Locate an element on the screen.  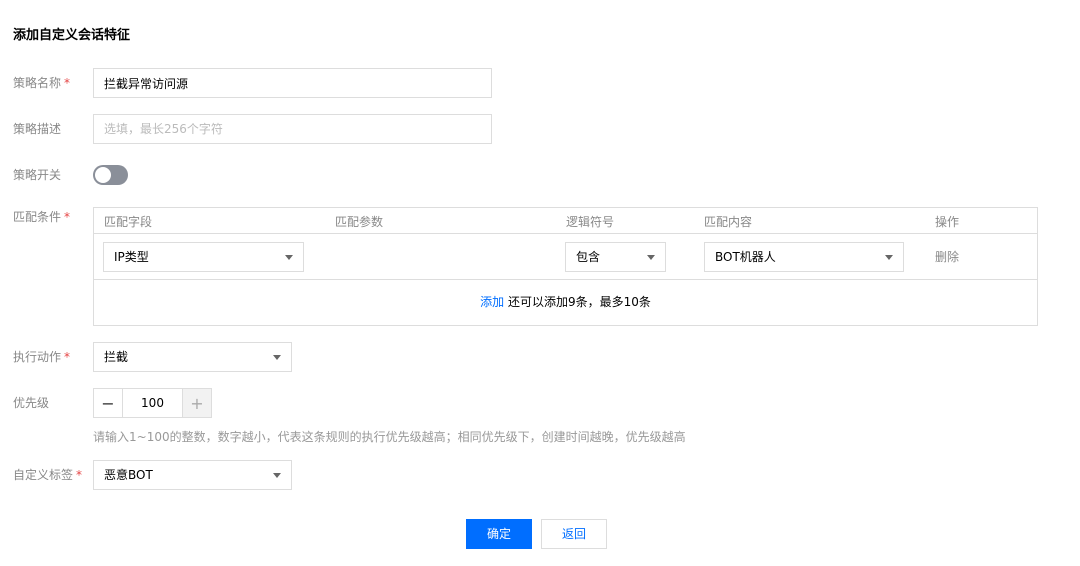
table-row: IP类型 包含 BOT机器人 删除 is located at coordinates (565, 257).